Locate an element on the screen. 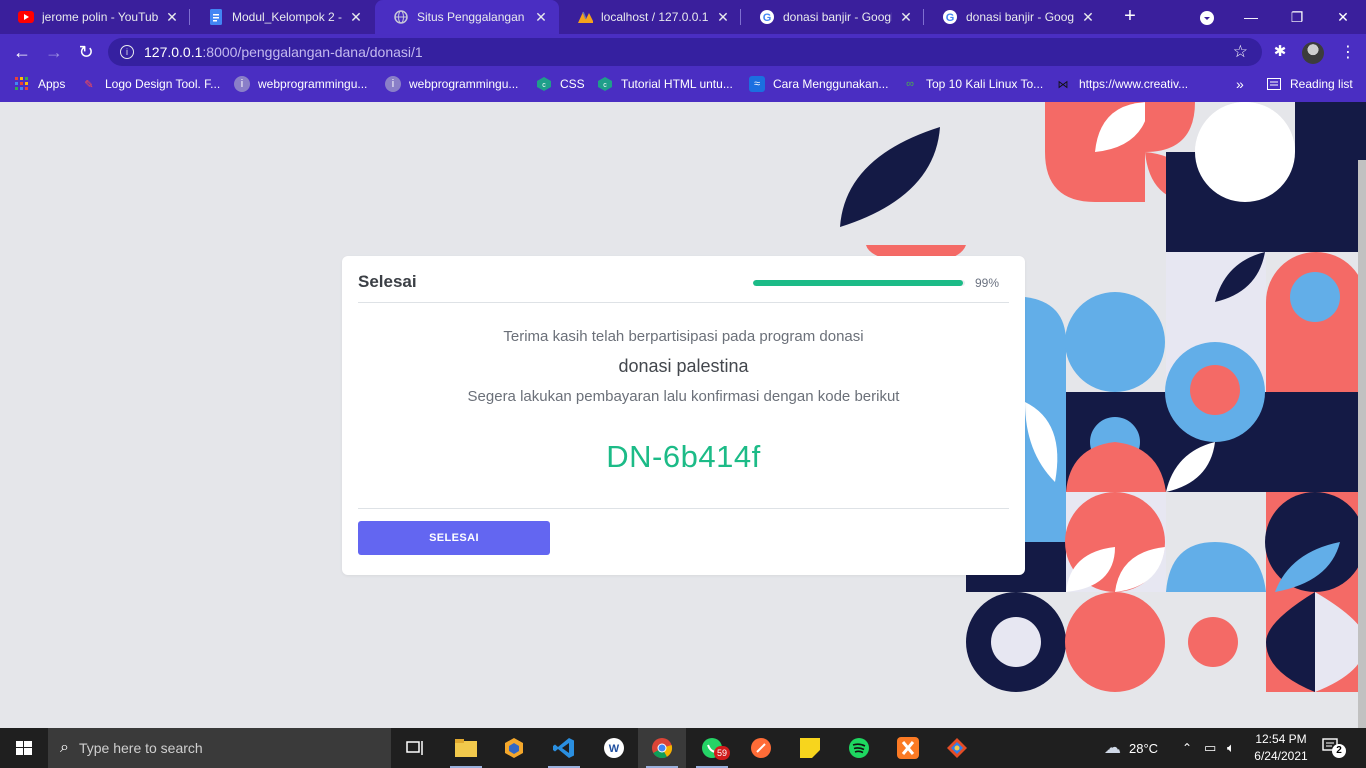  reading-list-button: Reading list is located at coordinates (1309, 84).